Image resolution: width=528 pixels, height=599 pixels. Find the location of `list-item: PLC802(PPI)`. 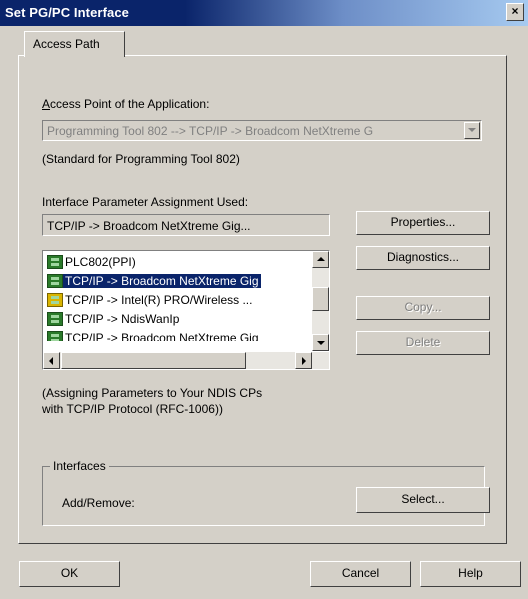

list-item: PLC802(PPI) is located at coordinates (175, 262).